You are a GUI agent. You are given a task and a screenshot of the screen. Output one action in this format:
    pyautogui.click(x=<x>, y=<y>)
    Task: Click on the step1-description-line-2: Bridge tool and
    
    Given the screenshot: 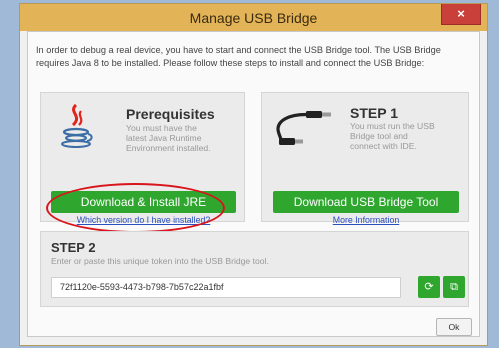 What is the action you would take?
    pyautogui.click(x=379, y=136)
    